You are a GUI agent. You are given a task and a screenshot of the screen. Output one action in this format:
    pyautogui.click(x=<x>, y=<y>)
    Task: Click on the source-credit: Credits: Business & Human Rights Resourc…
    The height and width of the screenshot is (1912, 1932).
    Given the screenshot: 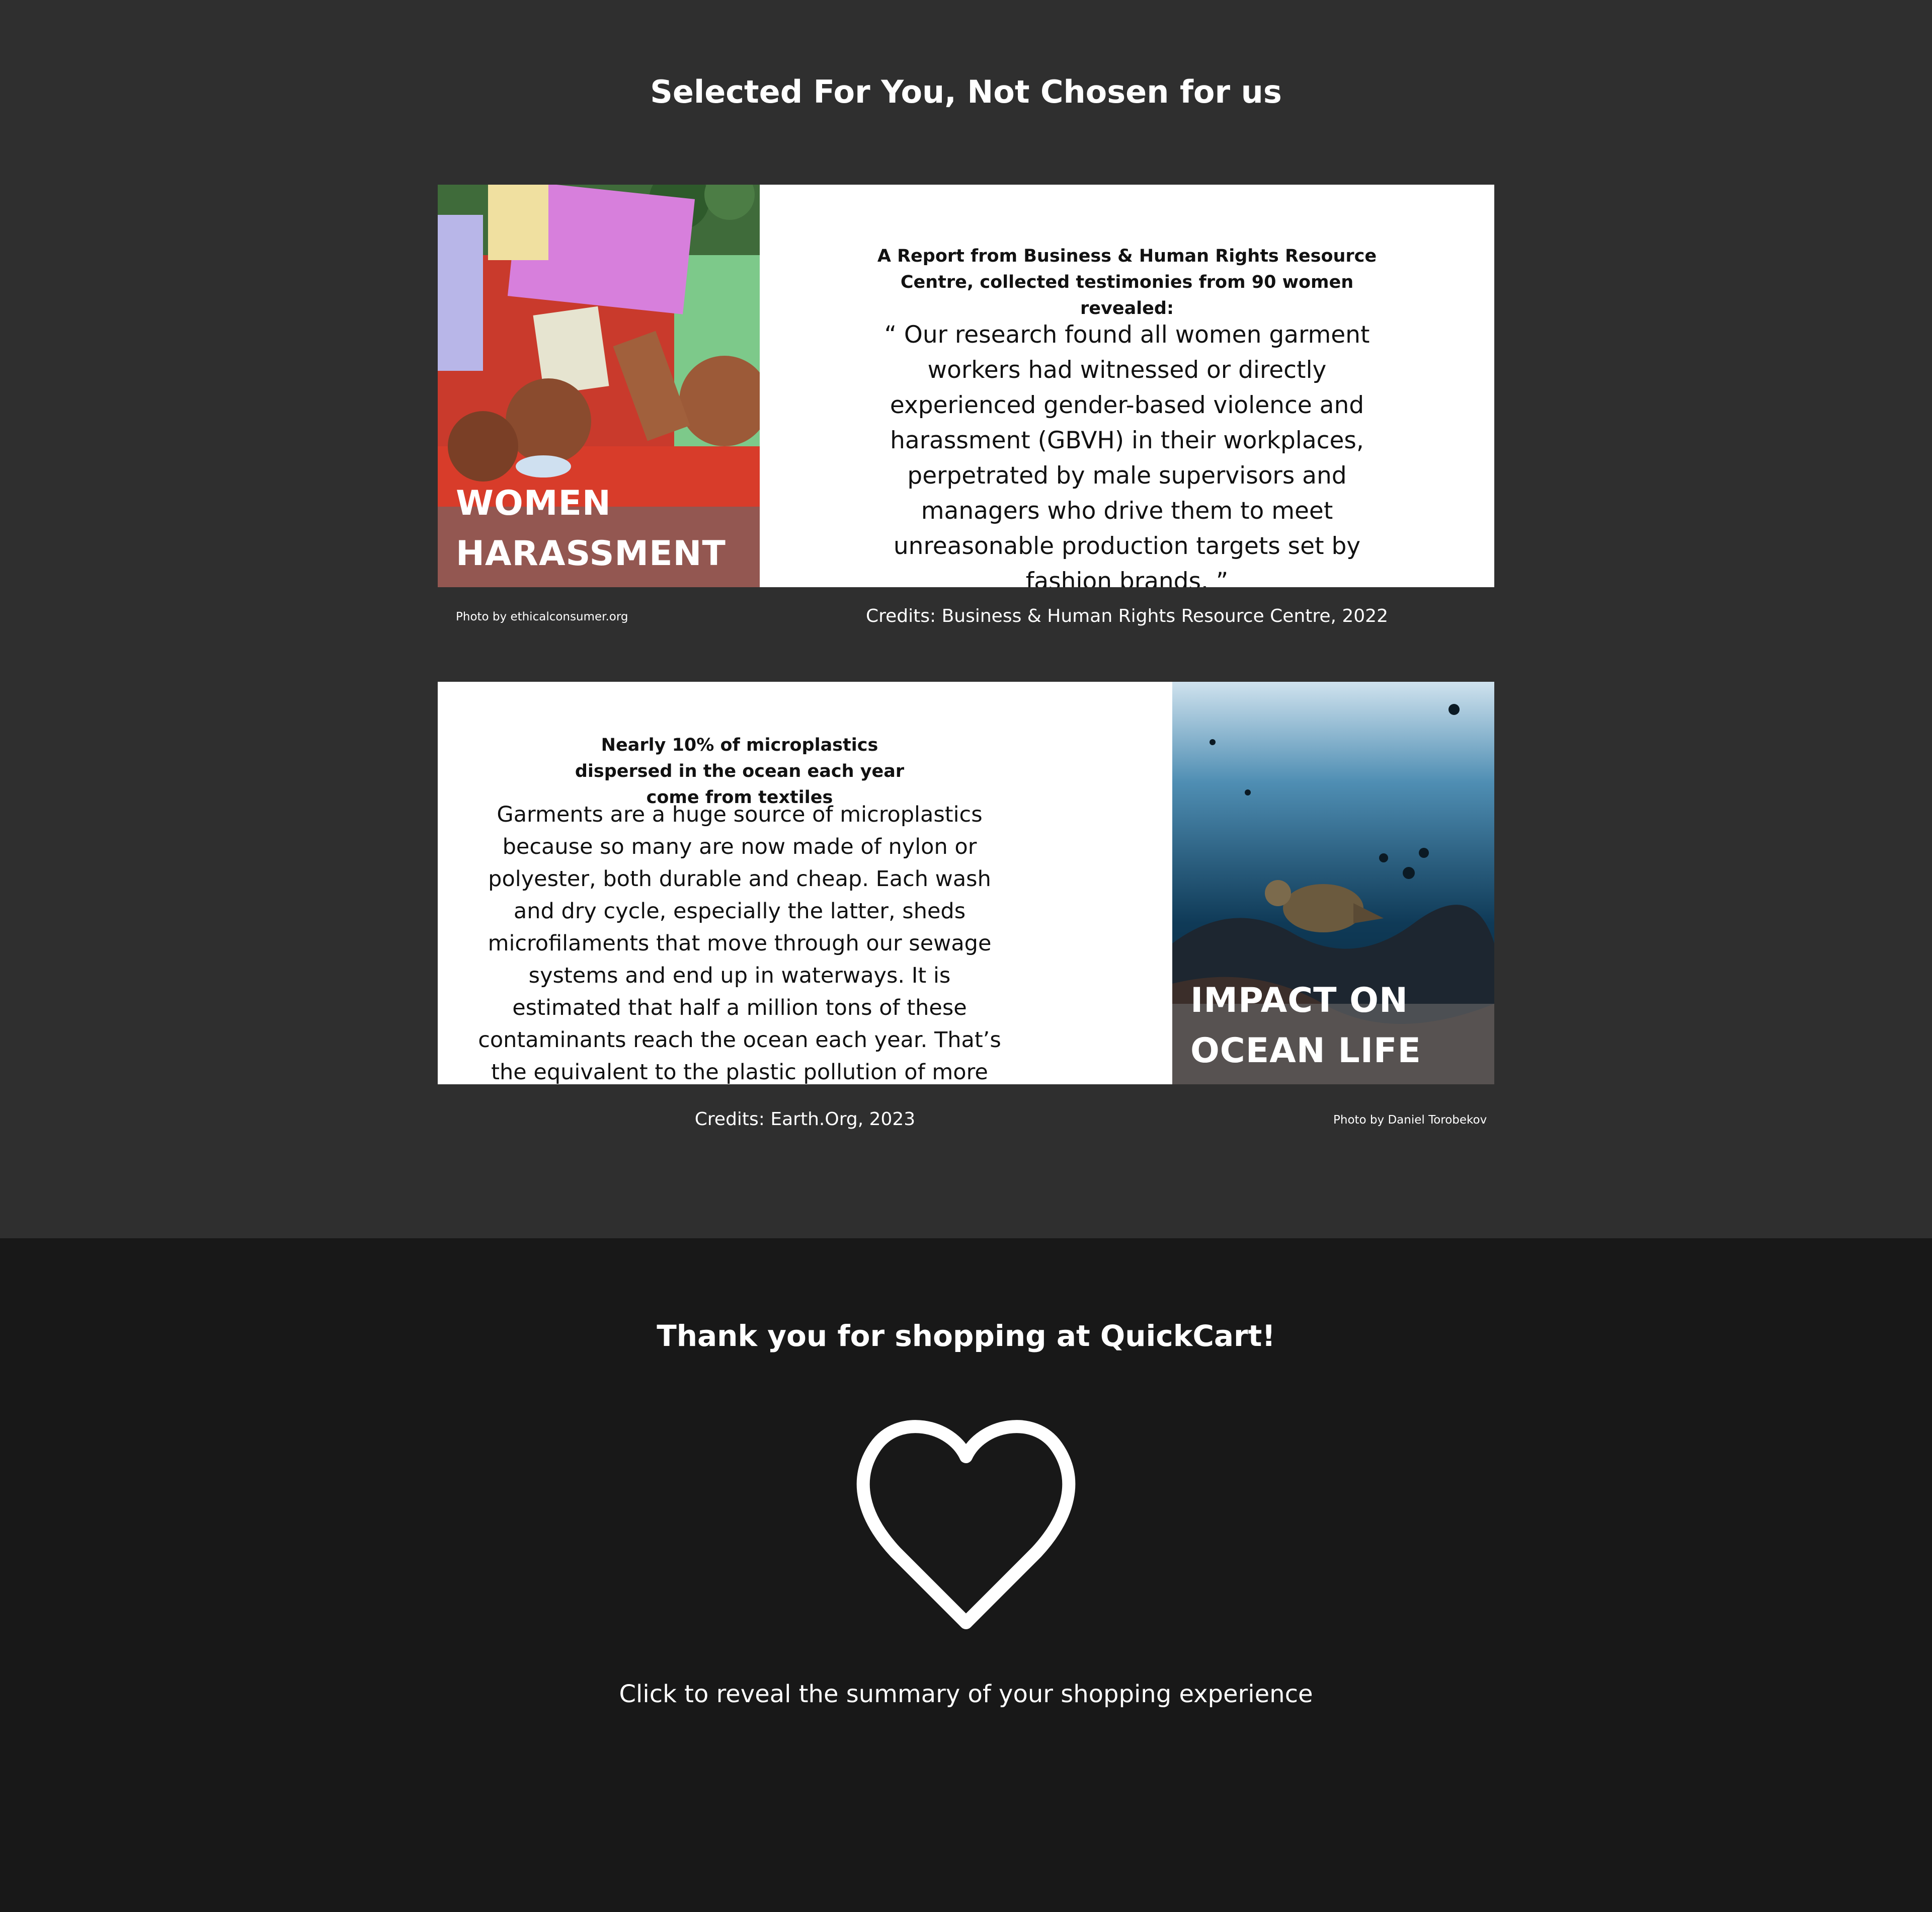 What is the action you would take?
    pyautogui.click(x=1127, y=616)
    